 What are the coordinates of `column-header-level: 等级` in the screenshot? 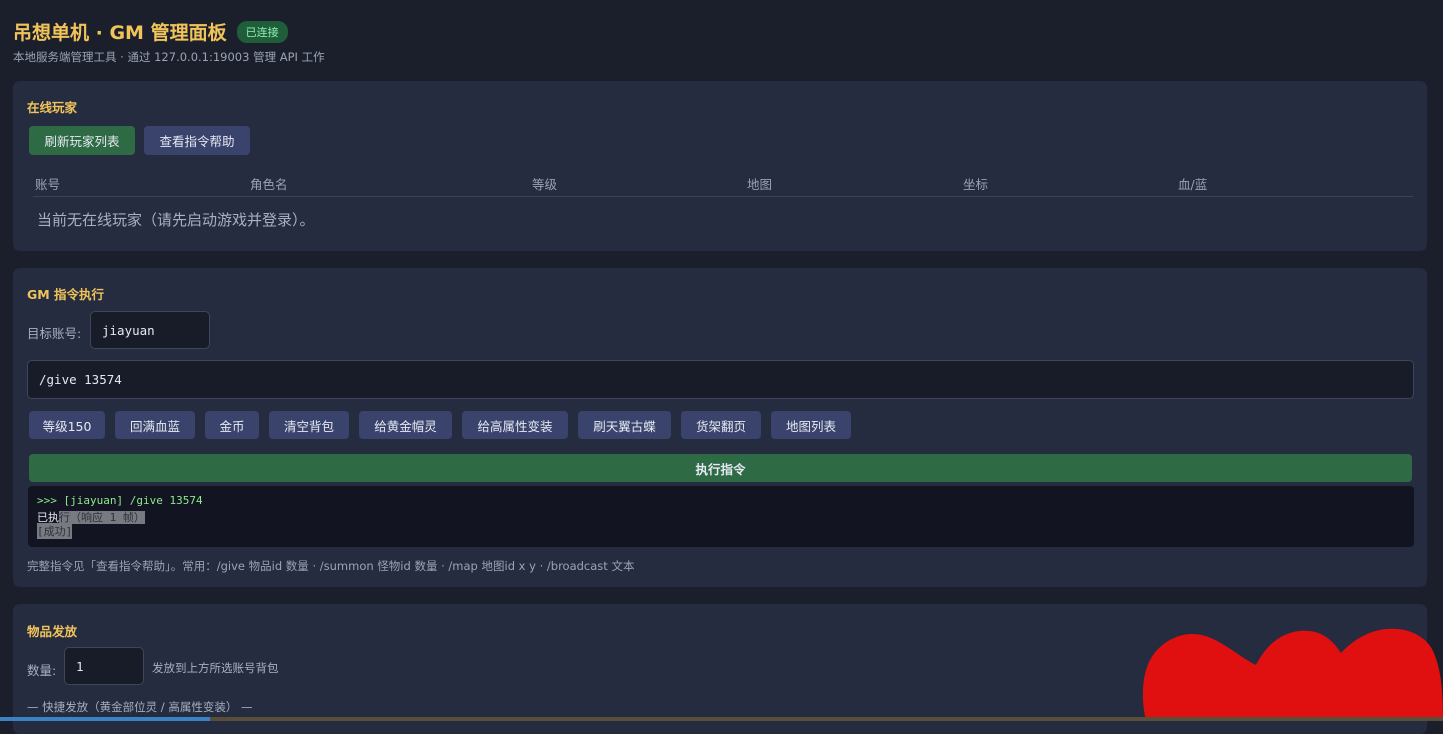 It's located at (544, 183).